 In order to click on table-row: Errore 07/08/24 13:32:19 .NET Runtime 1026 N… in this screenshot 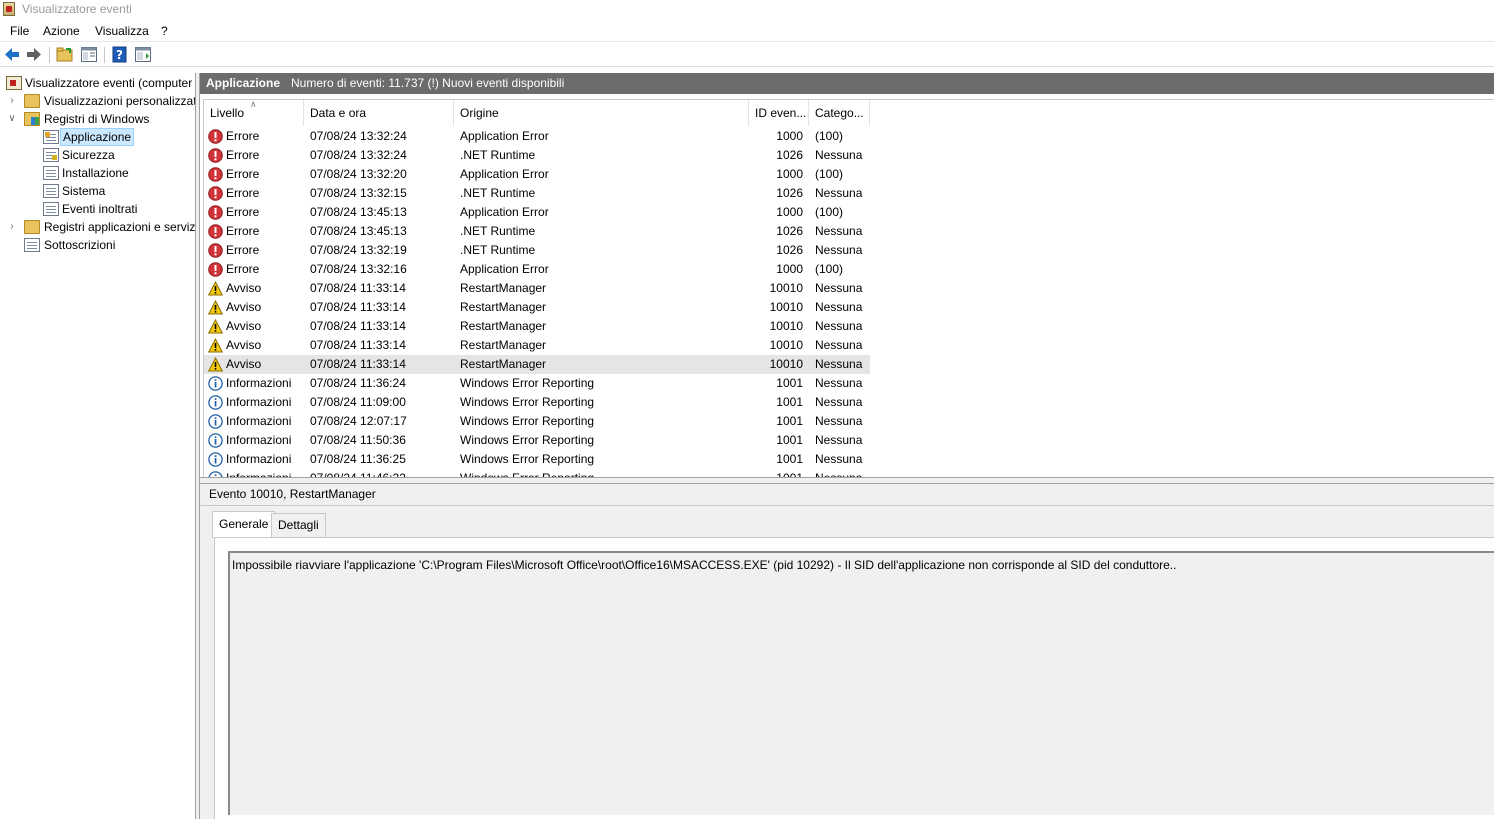, I will do `click(537, 250)`.